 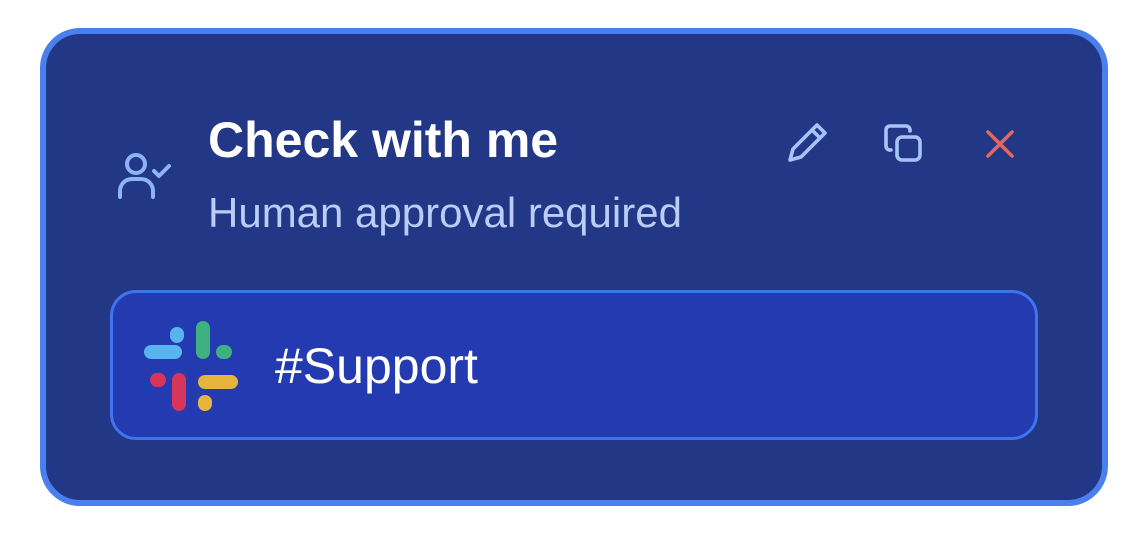 I want to click on slack-icon, so click(x=191, y=366).